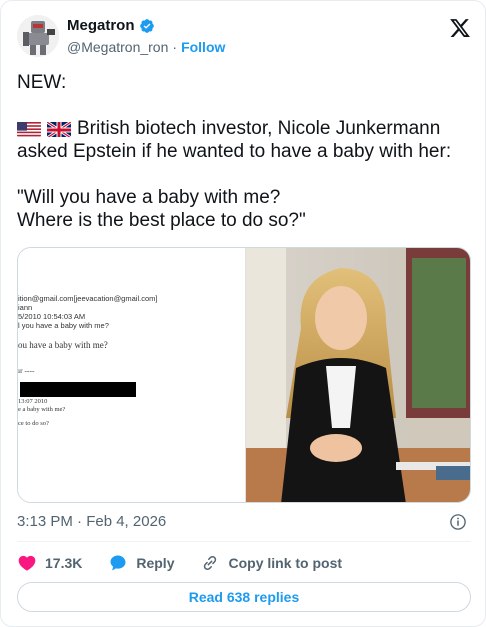 The height and width of the screenshot is (627, 486). Describe the element at coordinates (26, 370) in the screenshot. I see `doc-line: ır ----` at that location.